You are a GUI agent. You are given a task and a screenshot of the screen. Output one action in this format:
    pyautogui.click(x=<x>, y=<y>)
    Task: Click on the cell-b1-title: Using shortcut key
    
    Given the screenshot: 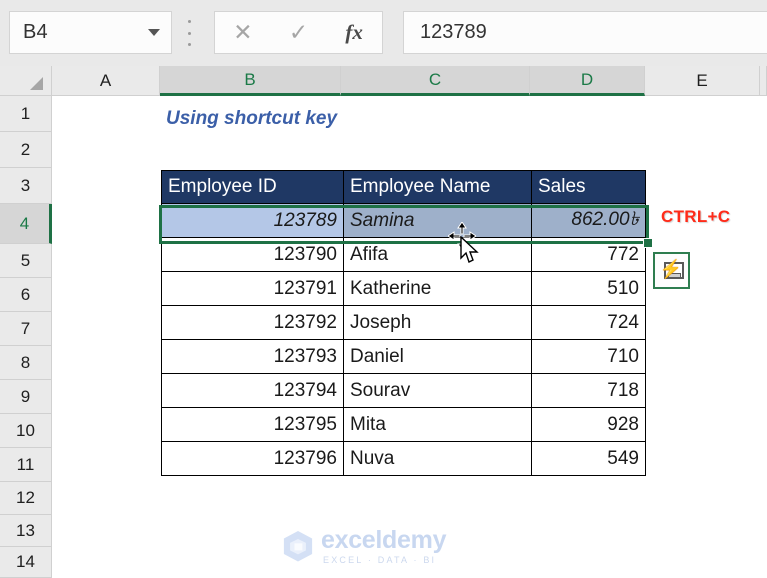 What is the action you would take?
    pyautogui.click(x=252, y=118)
    